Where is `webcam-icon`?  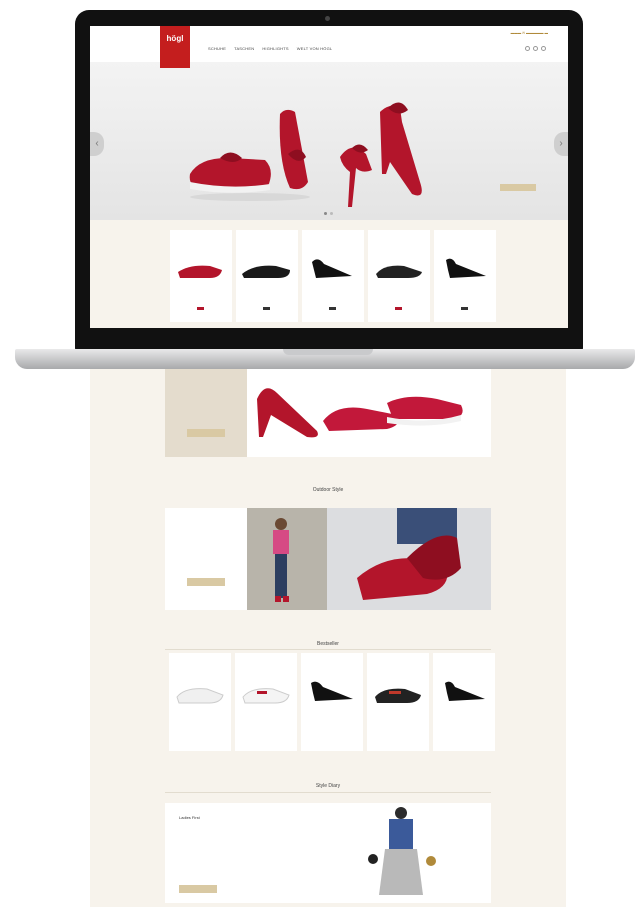
webcam-icon is located at coordinates (327, 18).